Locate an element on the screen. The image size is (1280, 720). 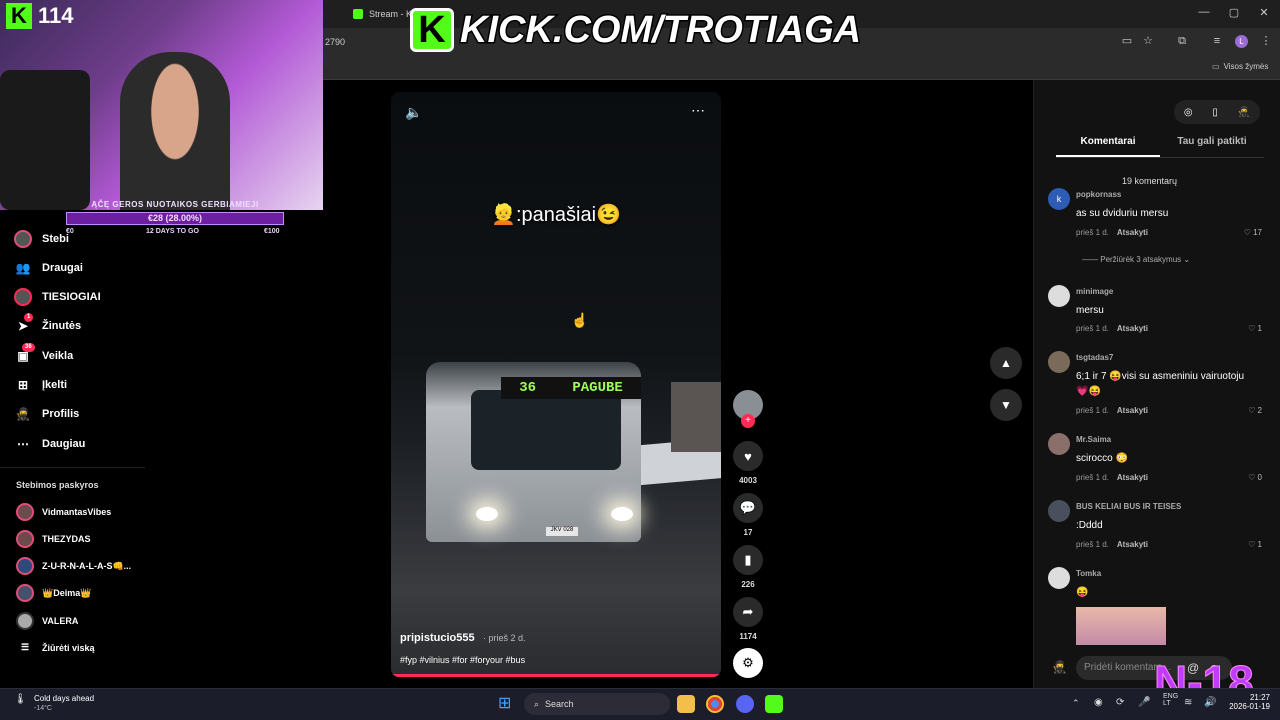
previous-video-button: ▲ is located at coordinates (1006, 363).